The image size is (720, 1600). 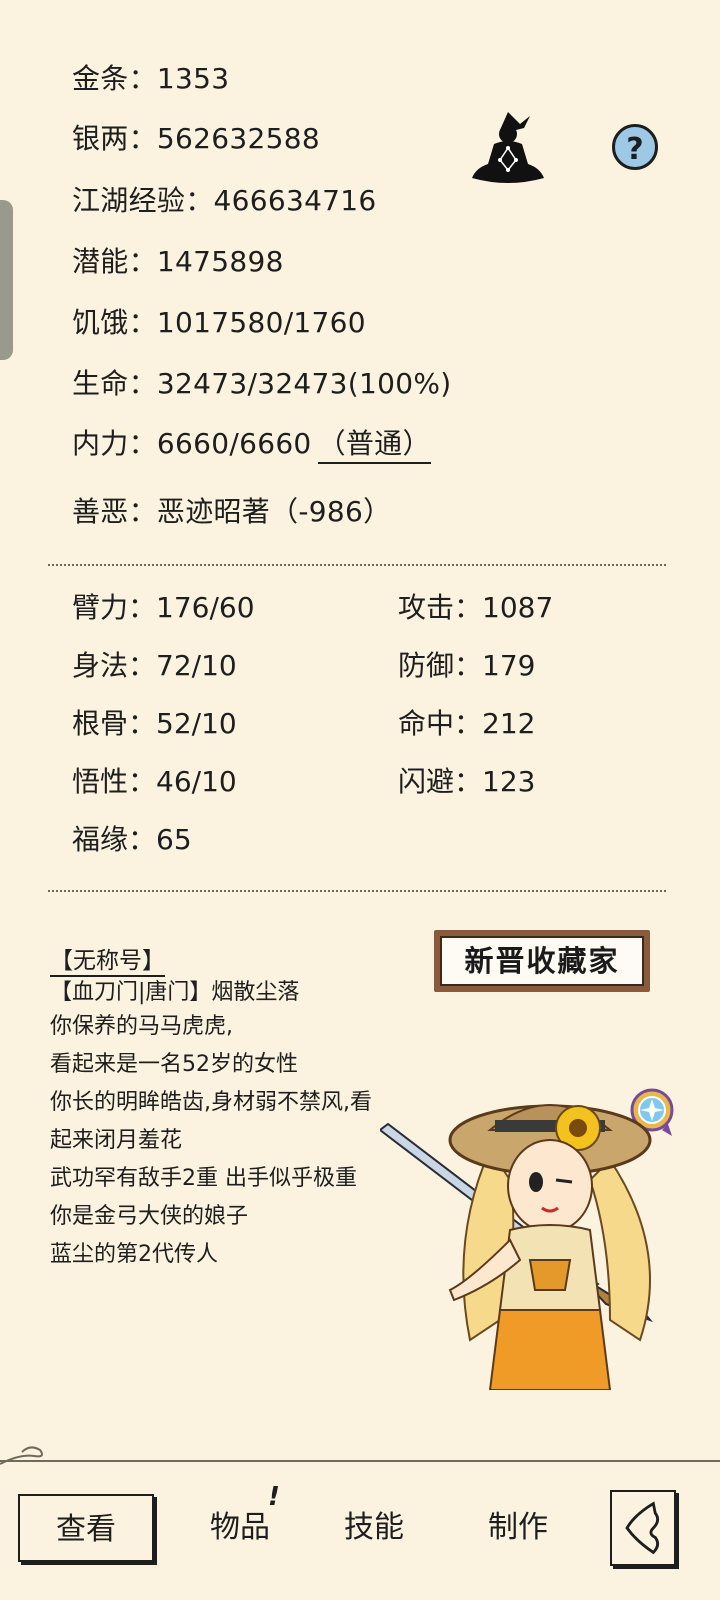 What do you see at coordinates (149, 1216) in the screenshot?
I see `bio-line: 你是金弓大侠的娘子` at bounding box center [149, 1216].